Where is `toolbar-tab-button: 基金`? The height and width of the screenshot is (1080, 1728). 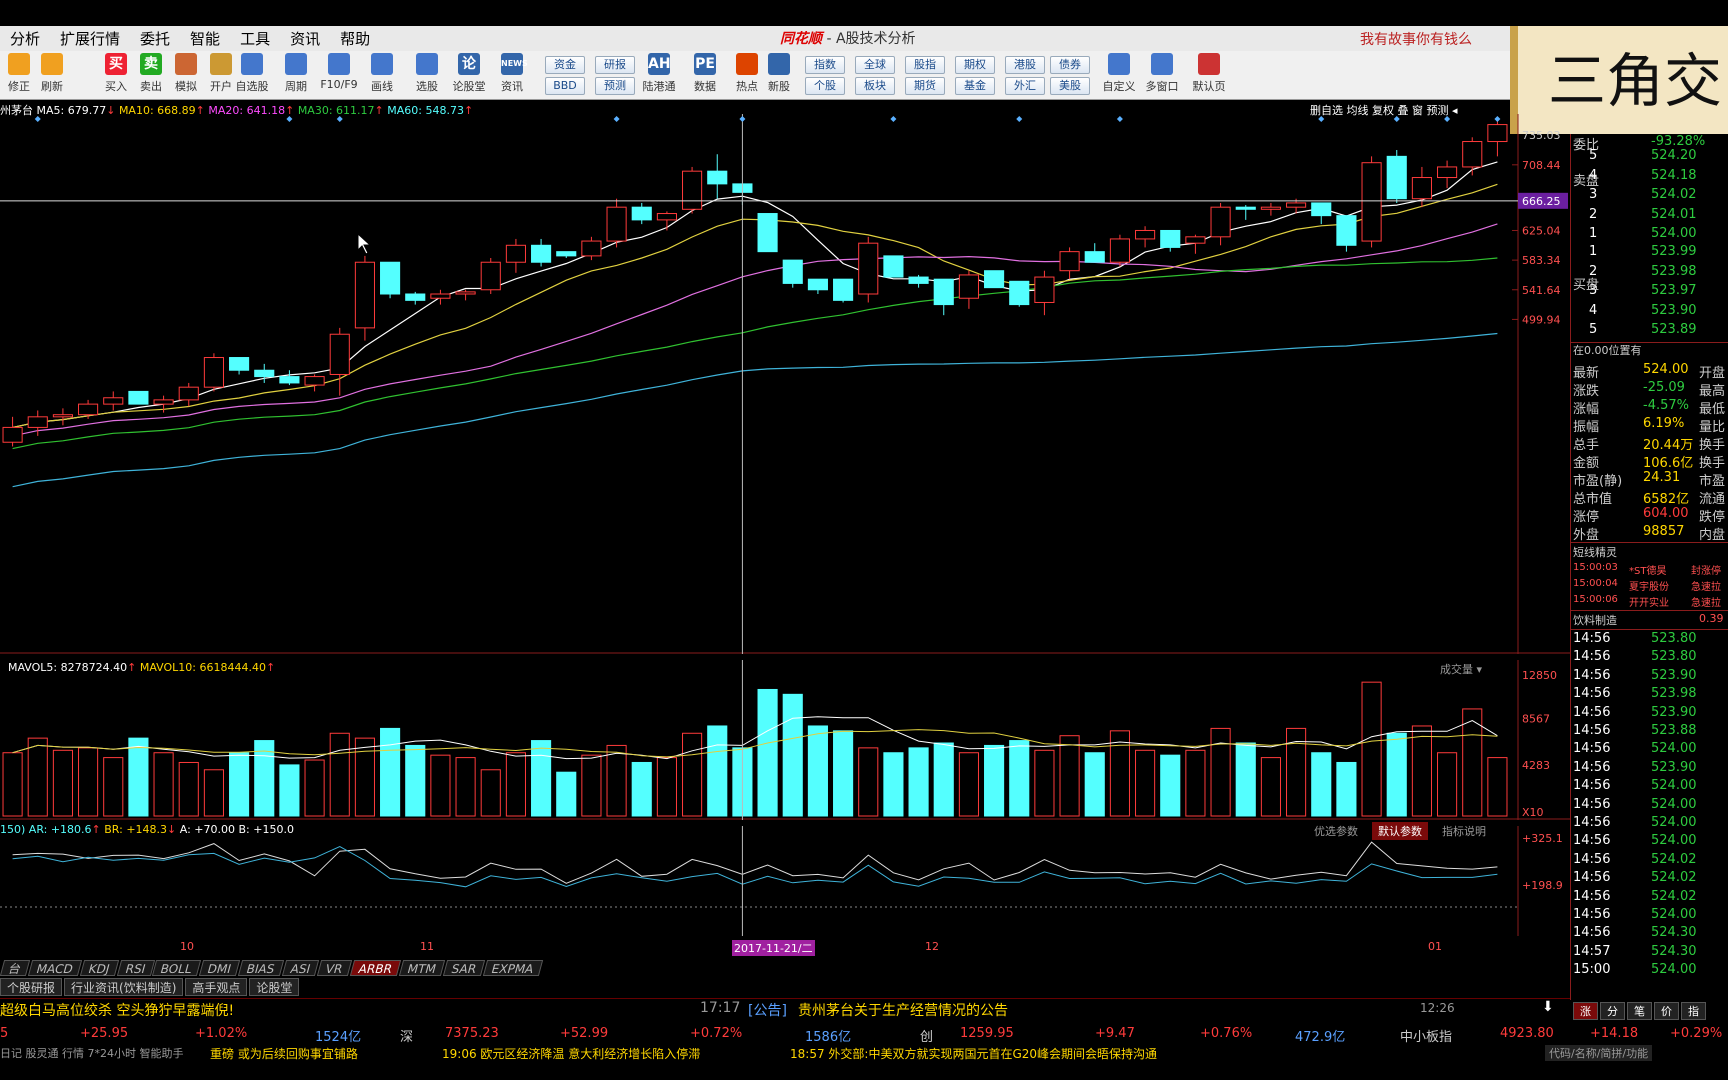 toolbar-tab-button: 基金 is located at coordinates (975, 86).